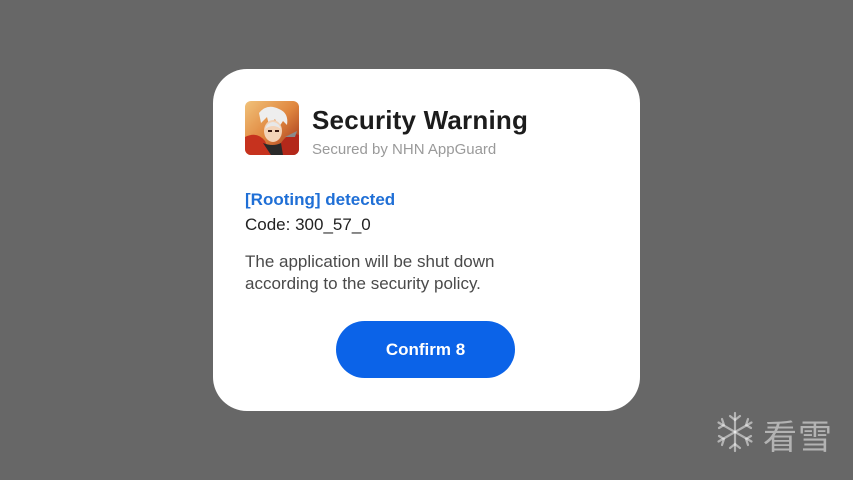  I want to click on error-code: Code: 300_57_0, so click(308, 224).